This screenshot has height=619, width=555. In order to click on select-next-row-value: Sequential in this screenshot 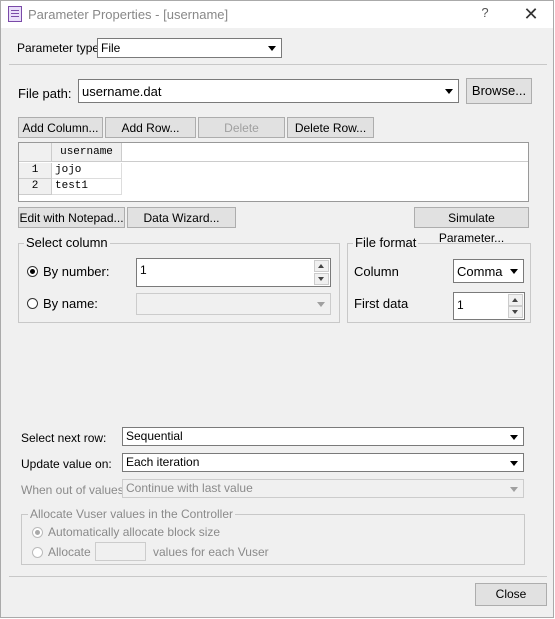, I will do `click(154, 436)`.